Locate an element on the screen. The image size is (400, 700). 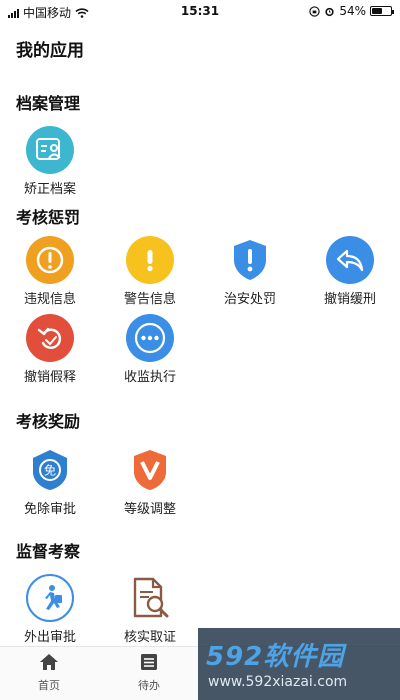
app-level-adjustment: 等级调整 is located at coordinates (150, 481).